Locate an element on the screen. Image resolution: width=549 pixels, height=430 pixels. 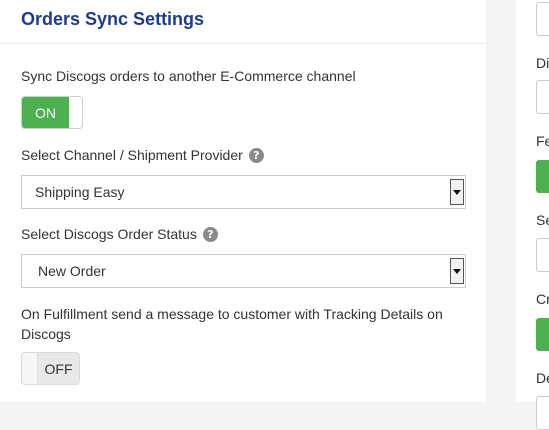
status-select-value: New Order is located at coordinates (72, 271).